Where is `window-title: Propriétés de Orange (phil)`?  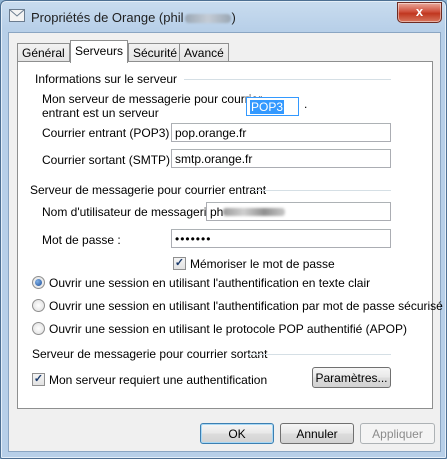
window-title: Propriétés de Orange (phil) is located at coordinates (133, 17).